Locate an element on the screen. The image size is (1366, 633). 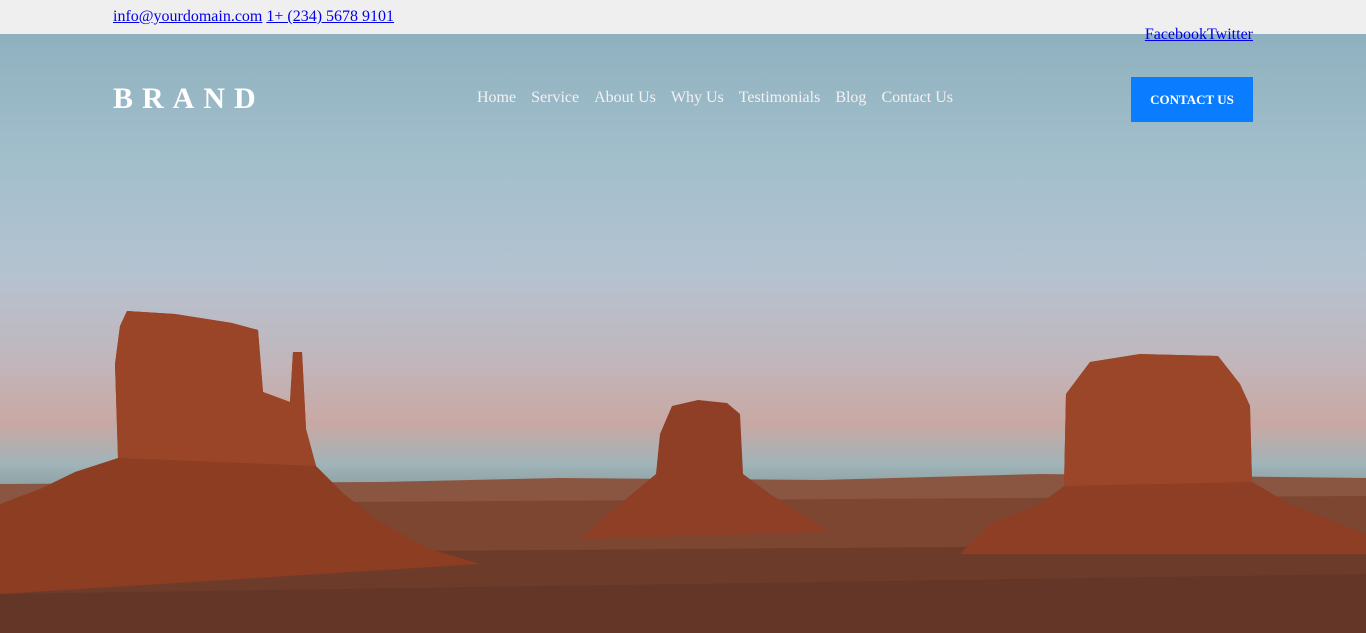
nav-contact-us: Contact Us is located at coordinates (917, 98).